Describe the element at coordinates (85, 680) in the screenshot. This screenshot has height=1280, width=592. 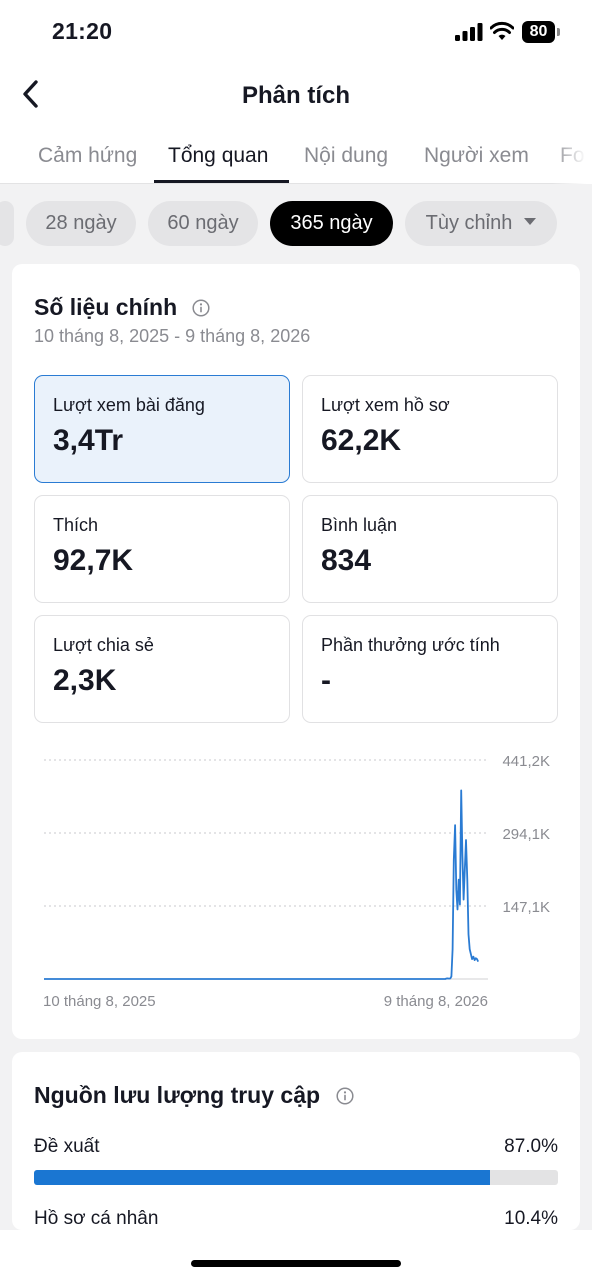
I see `metric-value: 2,3K` at that location.